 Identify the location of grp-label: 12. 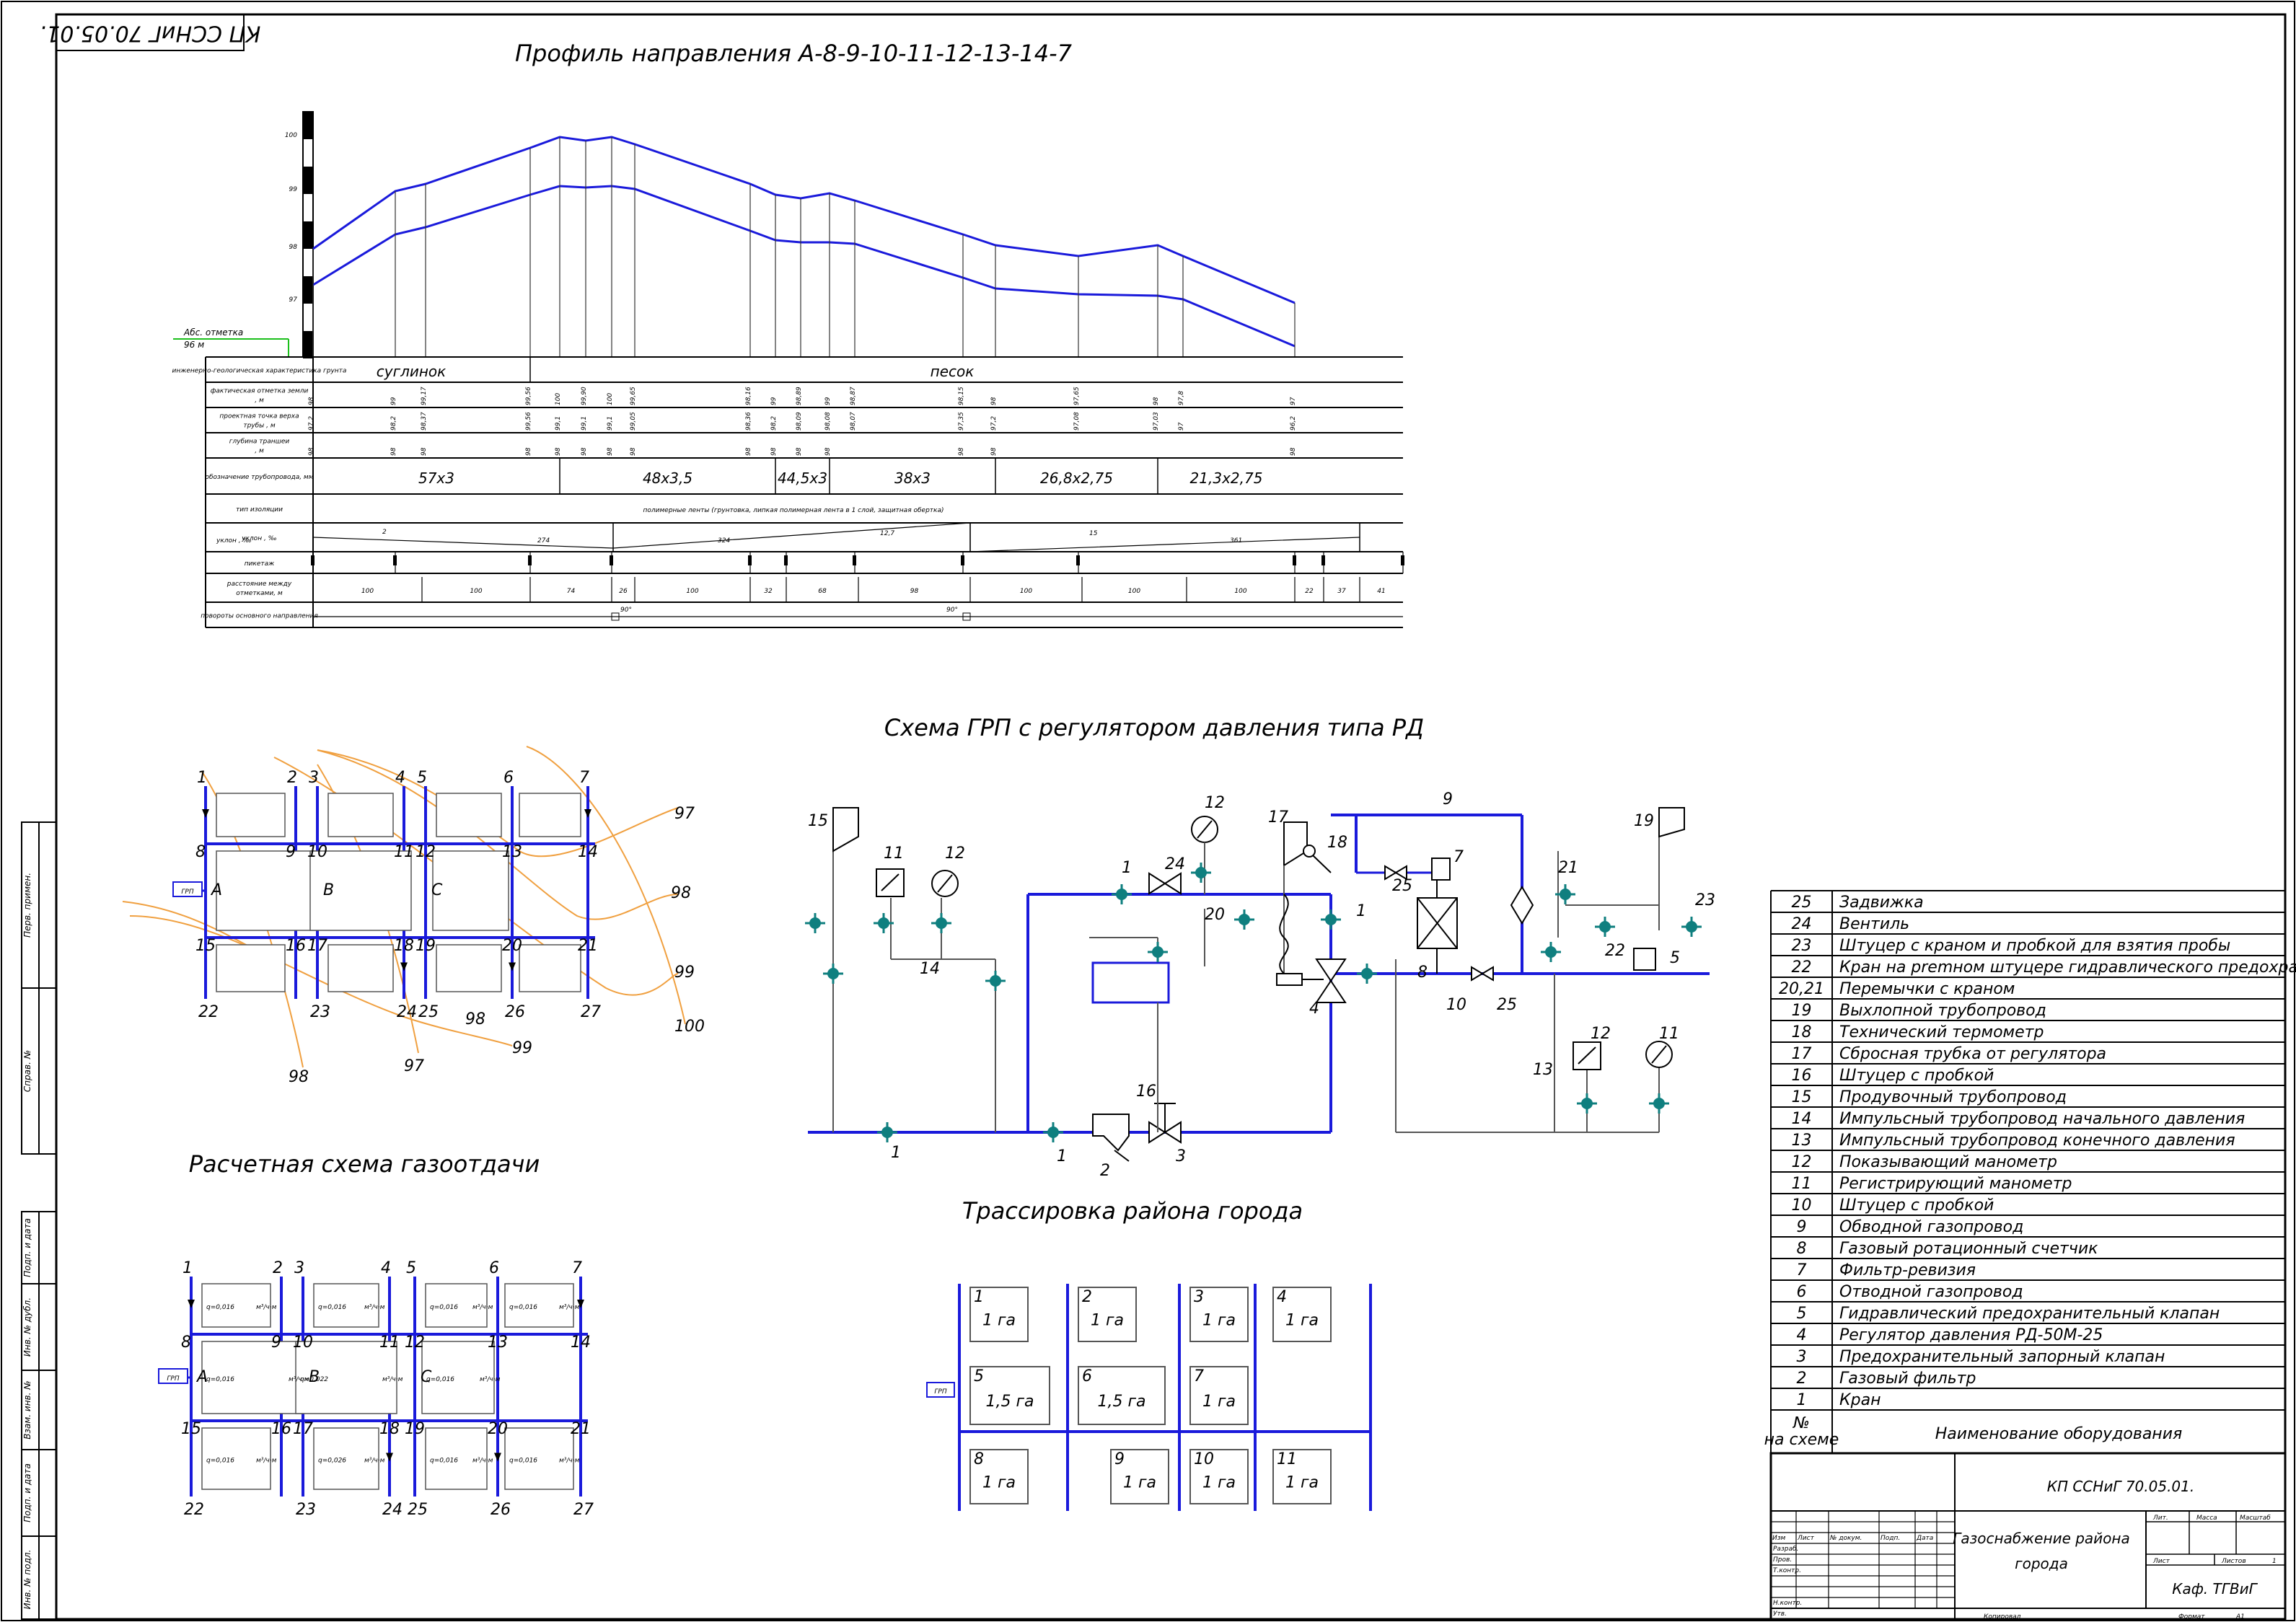
(1215, 803).